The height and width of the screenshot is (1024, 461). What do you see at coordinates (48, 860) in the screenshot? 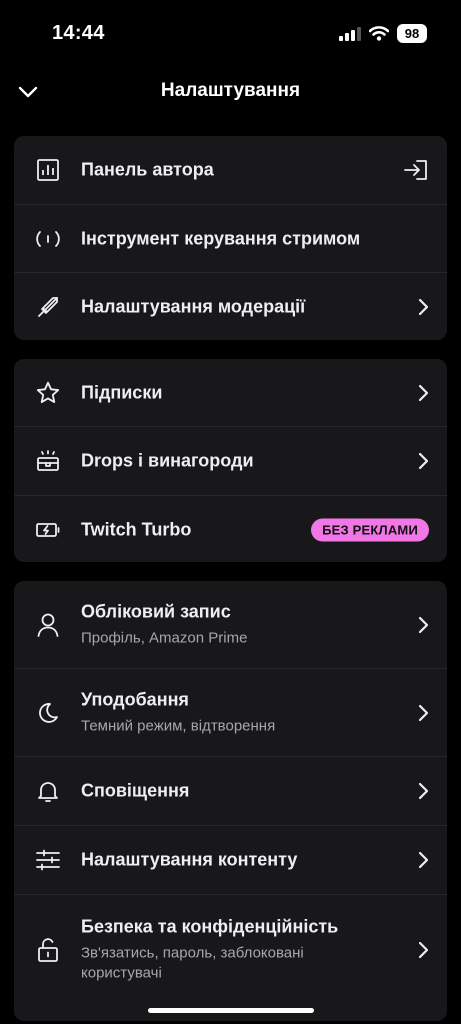
I see `sliders-icon` at bounding box center [48, 860].